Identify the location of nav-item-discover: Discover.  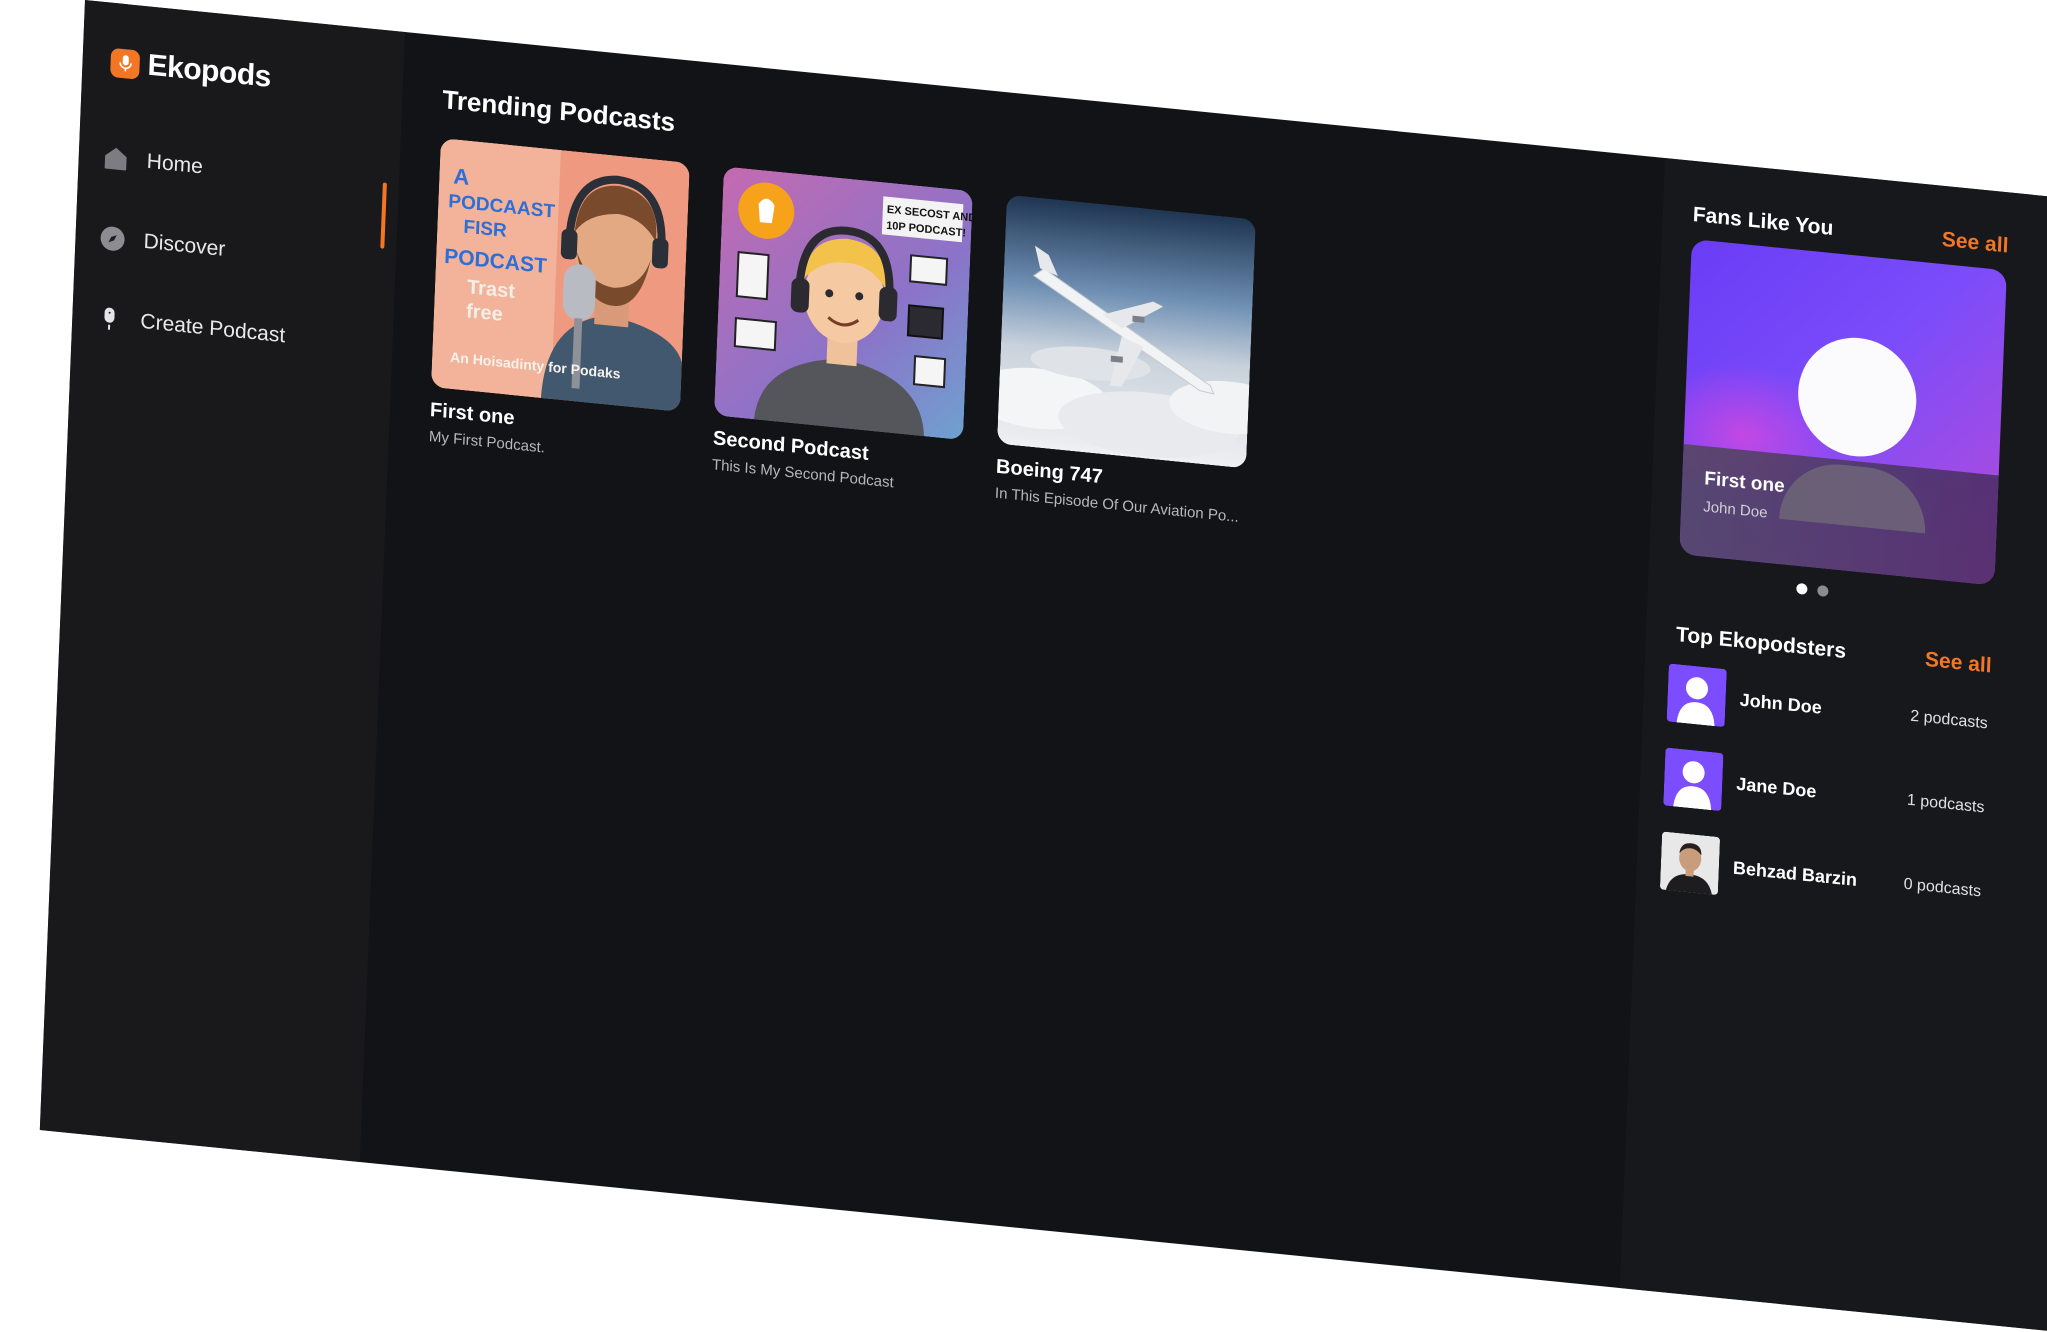
(162, 243).